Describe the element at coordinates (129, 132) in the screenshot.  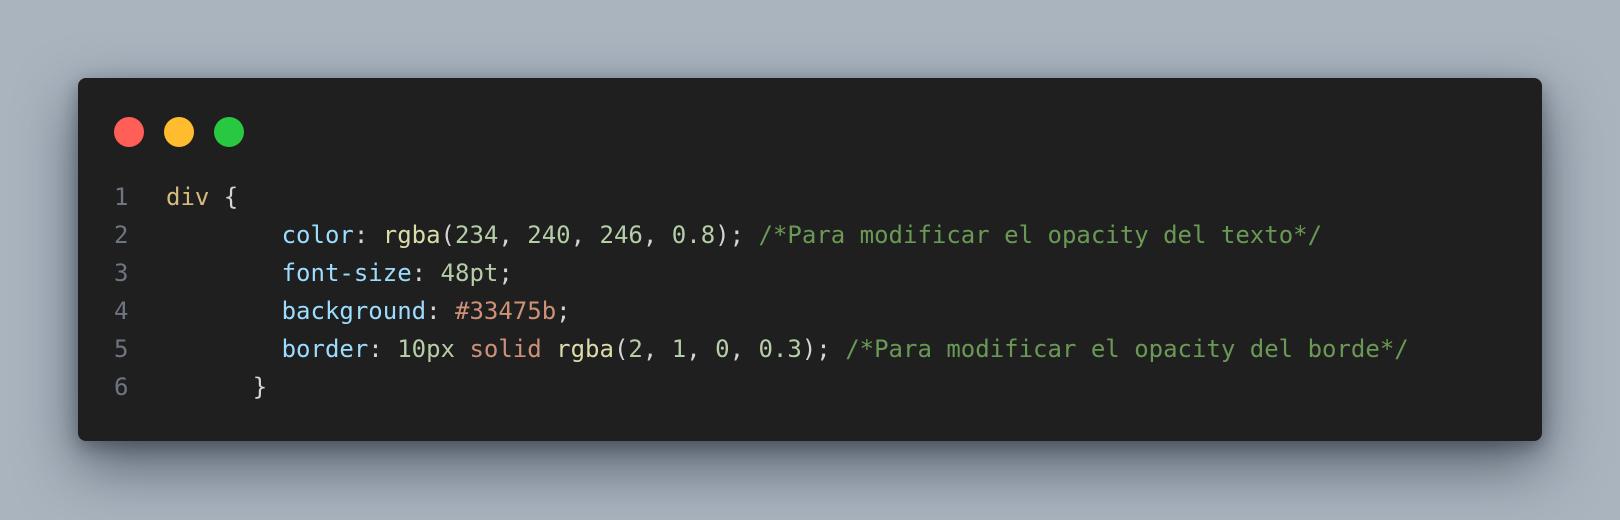
I see `close-dot-icon` at that location.